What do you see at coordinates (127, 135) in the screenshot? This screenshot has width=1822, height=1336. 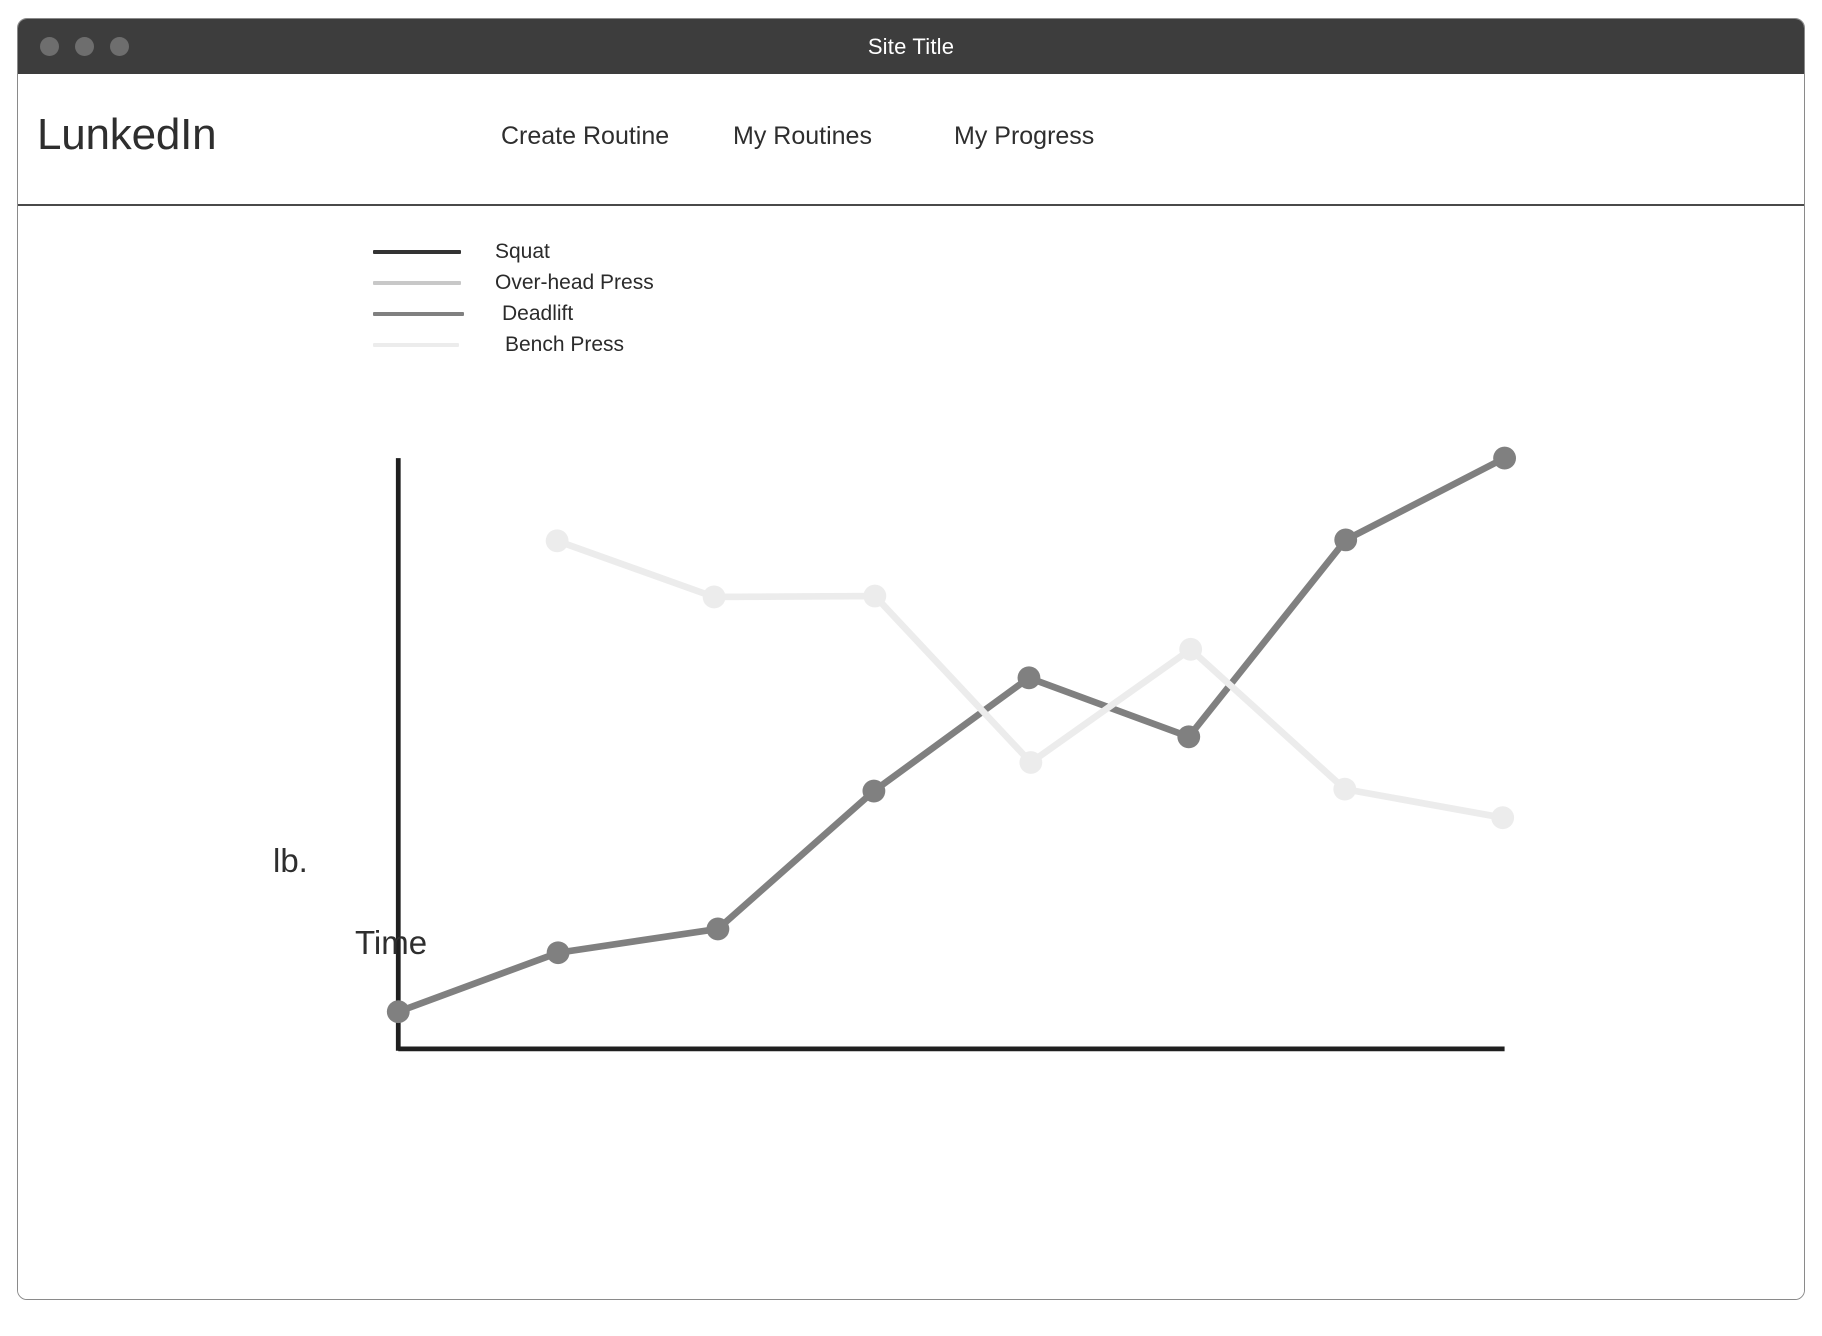 I see `brand-logo: LunkedIn` at bounding box center [127, 135].